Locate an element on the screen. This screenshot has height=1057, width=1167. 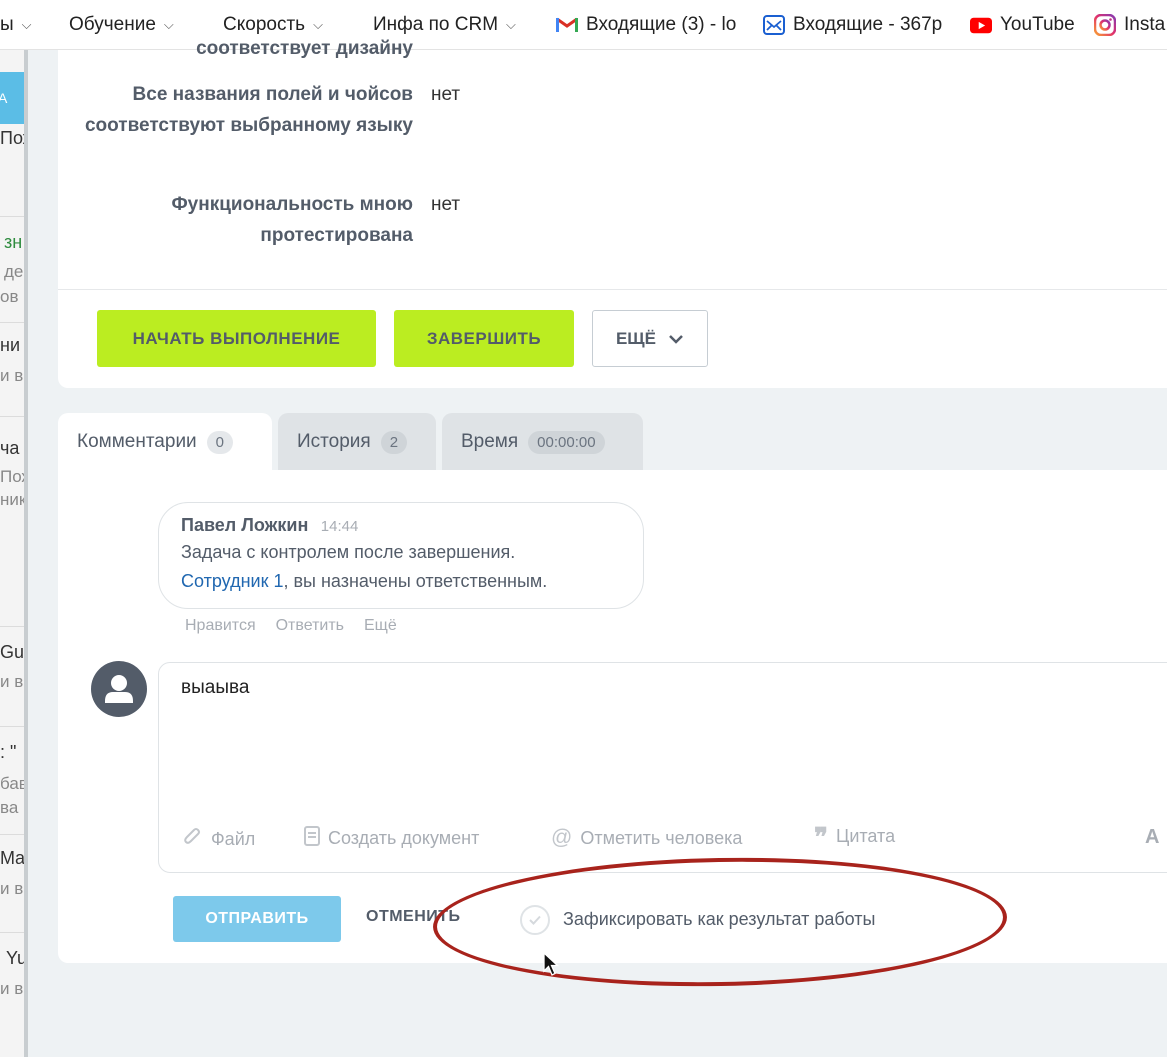
bookmark-label: YouTube is located at coordinates (1037, 24).